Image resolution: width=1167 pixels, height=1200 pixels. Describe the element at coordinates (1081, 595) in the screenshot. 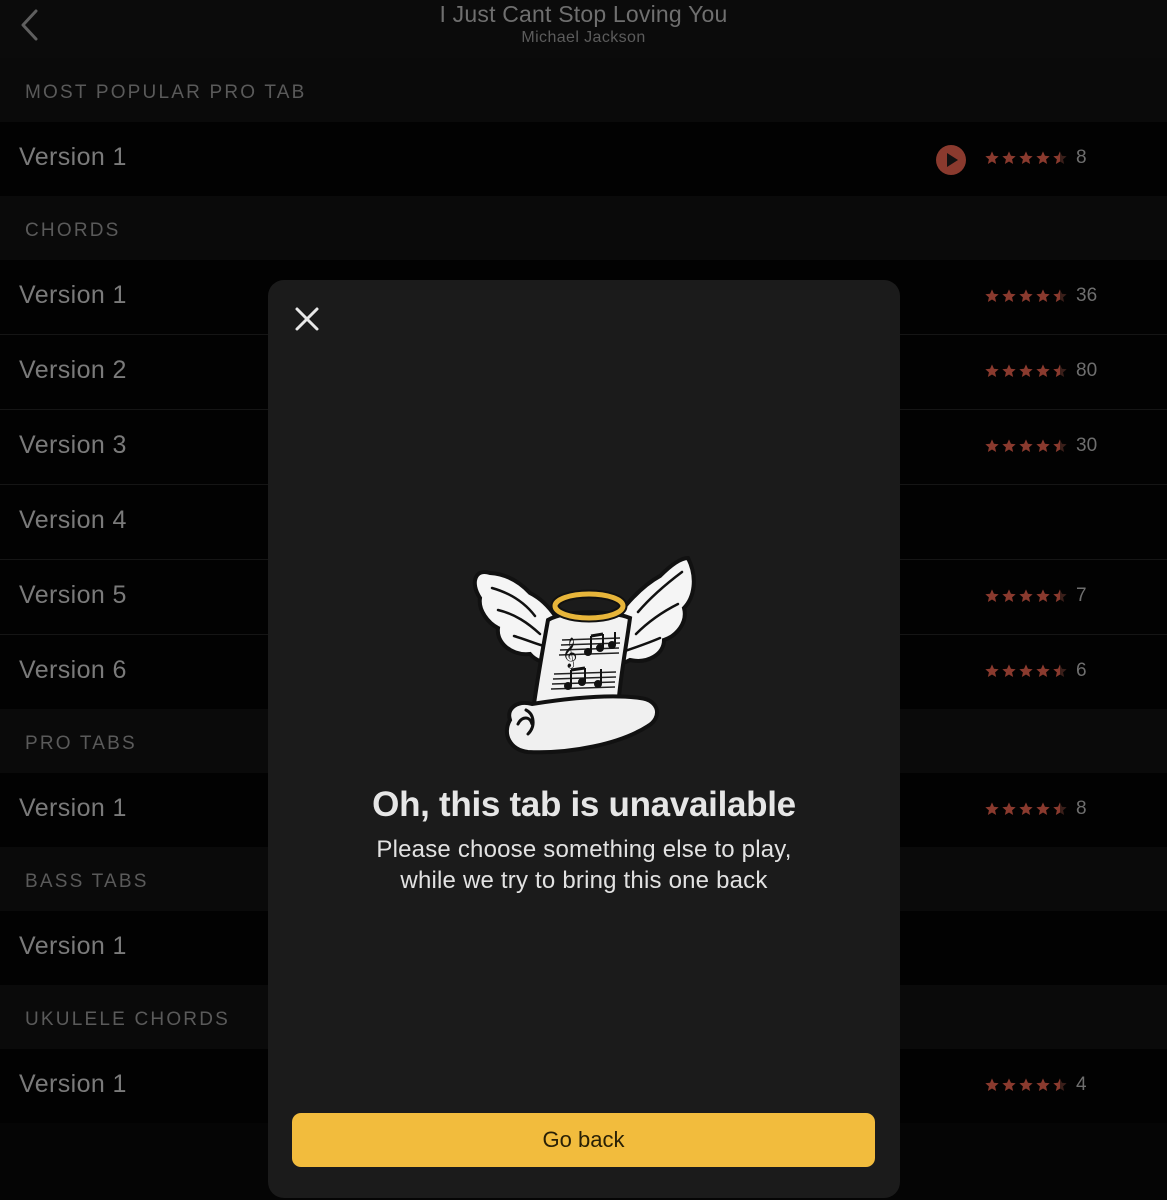

I see `rating-count: 7` at that location.